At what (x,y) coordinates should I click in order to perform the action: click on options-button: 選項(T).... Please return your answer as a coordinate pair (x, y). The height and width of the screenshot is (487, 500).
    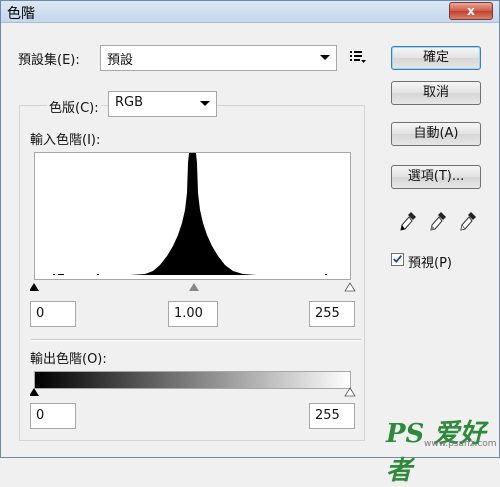
    Looking at the image, I should click on (436, 177).